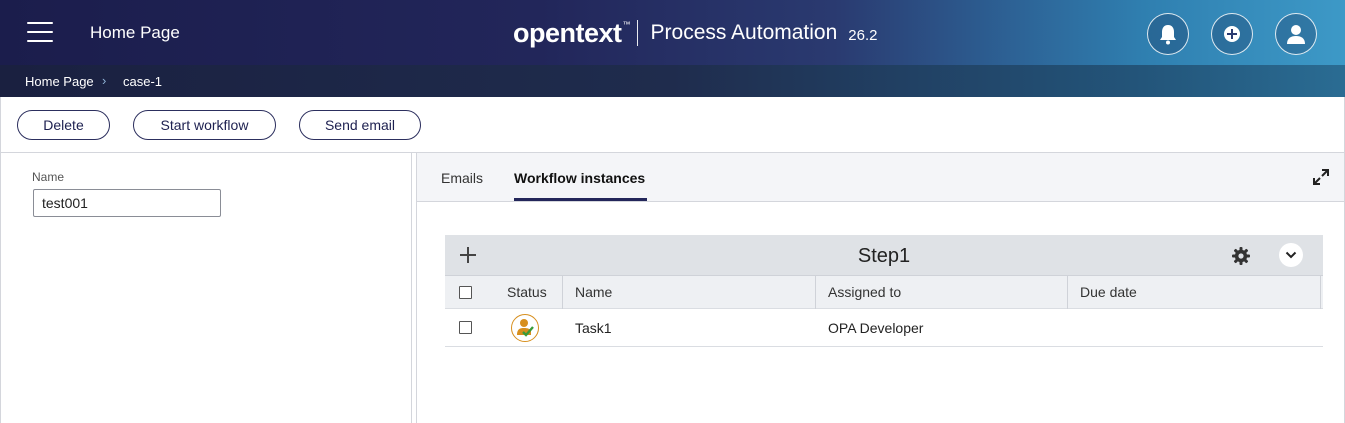 The image size is (1345, 423). I want to click on gear-icon, so click(1241, 256).